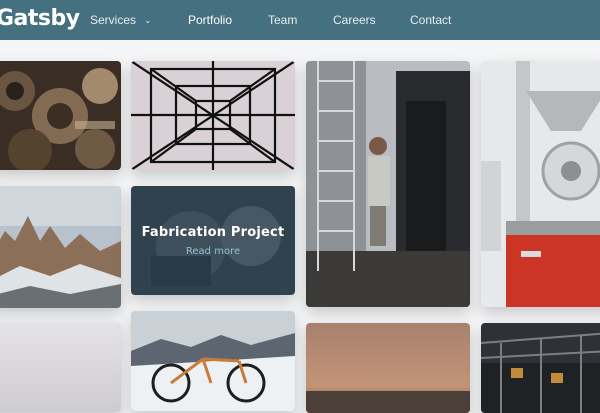 The width and height of the screenshot is (600, 413). I want to click on mountains-image, so click(60, 247).